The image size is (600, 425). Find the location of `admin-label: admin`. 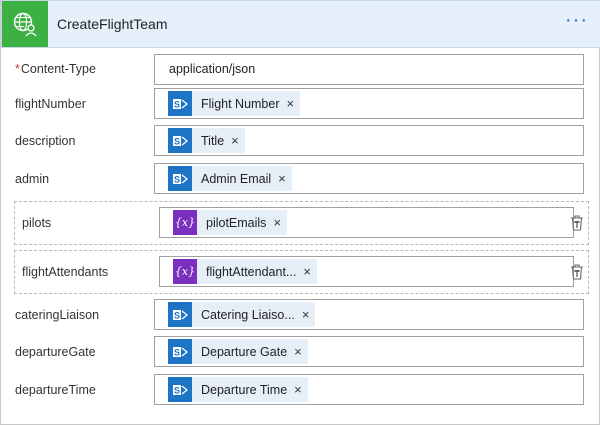

admin-label: admin is located at coordinates (32, 179).